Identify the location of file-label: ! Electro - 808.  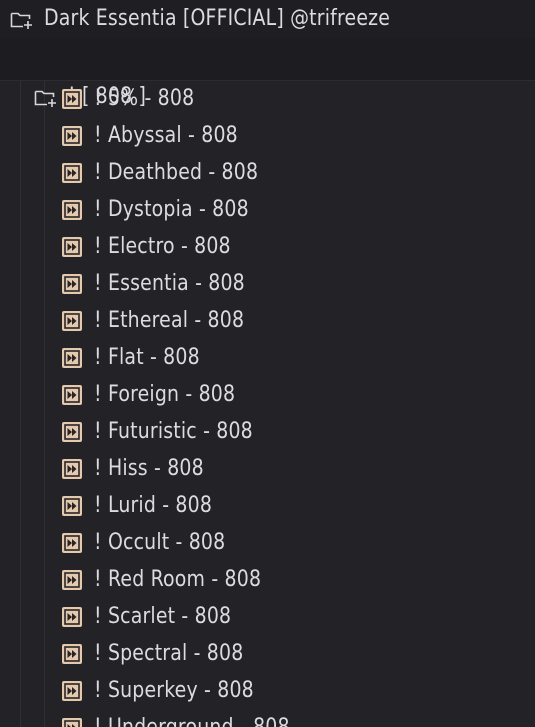
(162, 246).